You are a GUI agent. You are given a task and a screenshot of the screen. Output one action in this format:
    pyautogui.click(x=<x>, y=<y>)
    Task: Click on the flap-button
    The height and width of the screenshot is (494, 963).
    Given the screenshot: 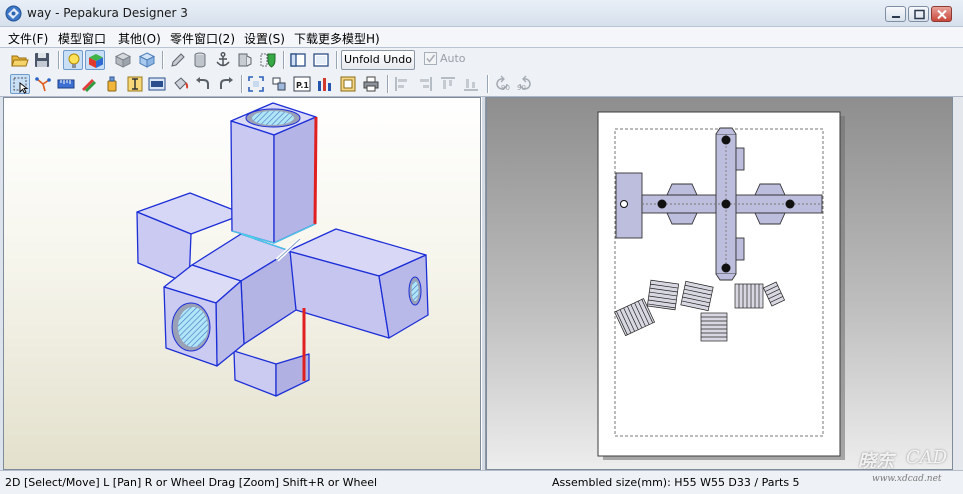 What is the action you would take?
    pyautogui.click(x=245, y=60)
    